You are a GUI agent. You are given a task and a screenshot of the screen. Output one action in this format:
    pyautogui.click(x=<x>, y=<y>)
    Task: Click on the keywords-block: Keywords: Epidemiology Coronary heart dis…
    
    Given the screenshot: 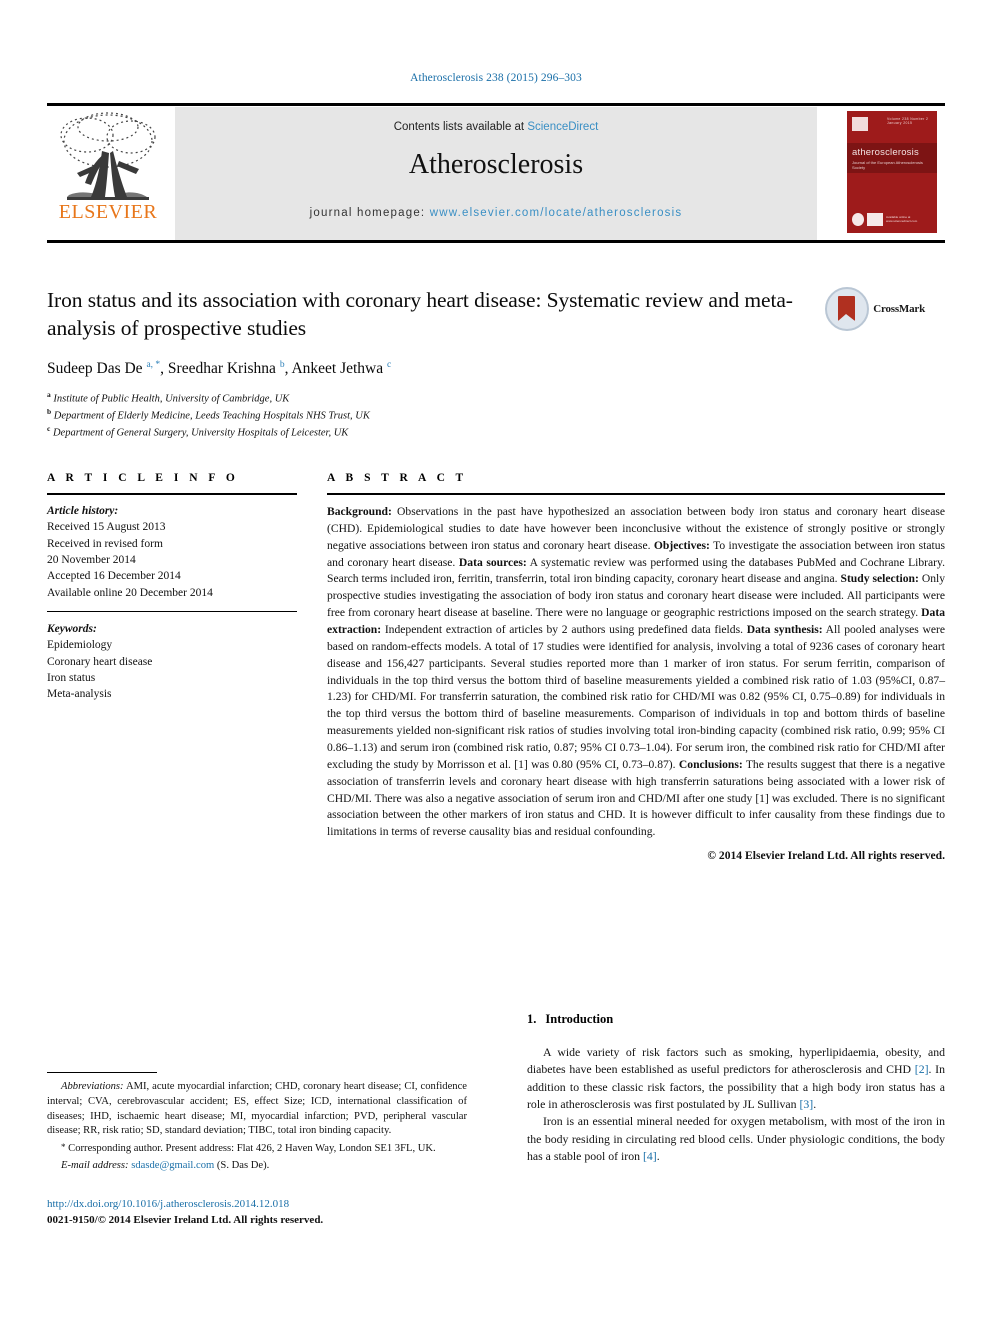 What is the action you would take?
    pyautogui.click(x=172, y=662)
    